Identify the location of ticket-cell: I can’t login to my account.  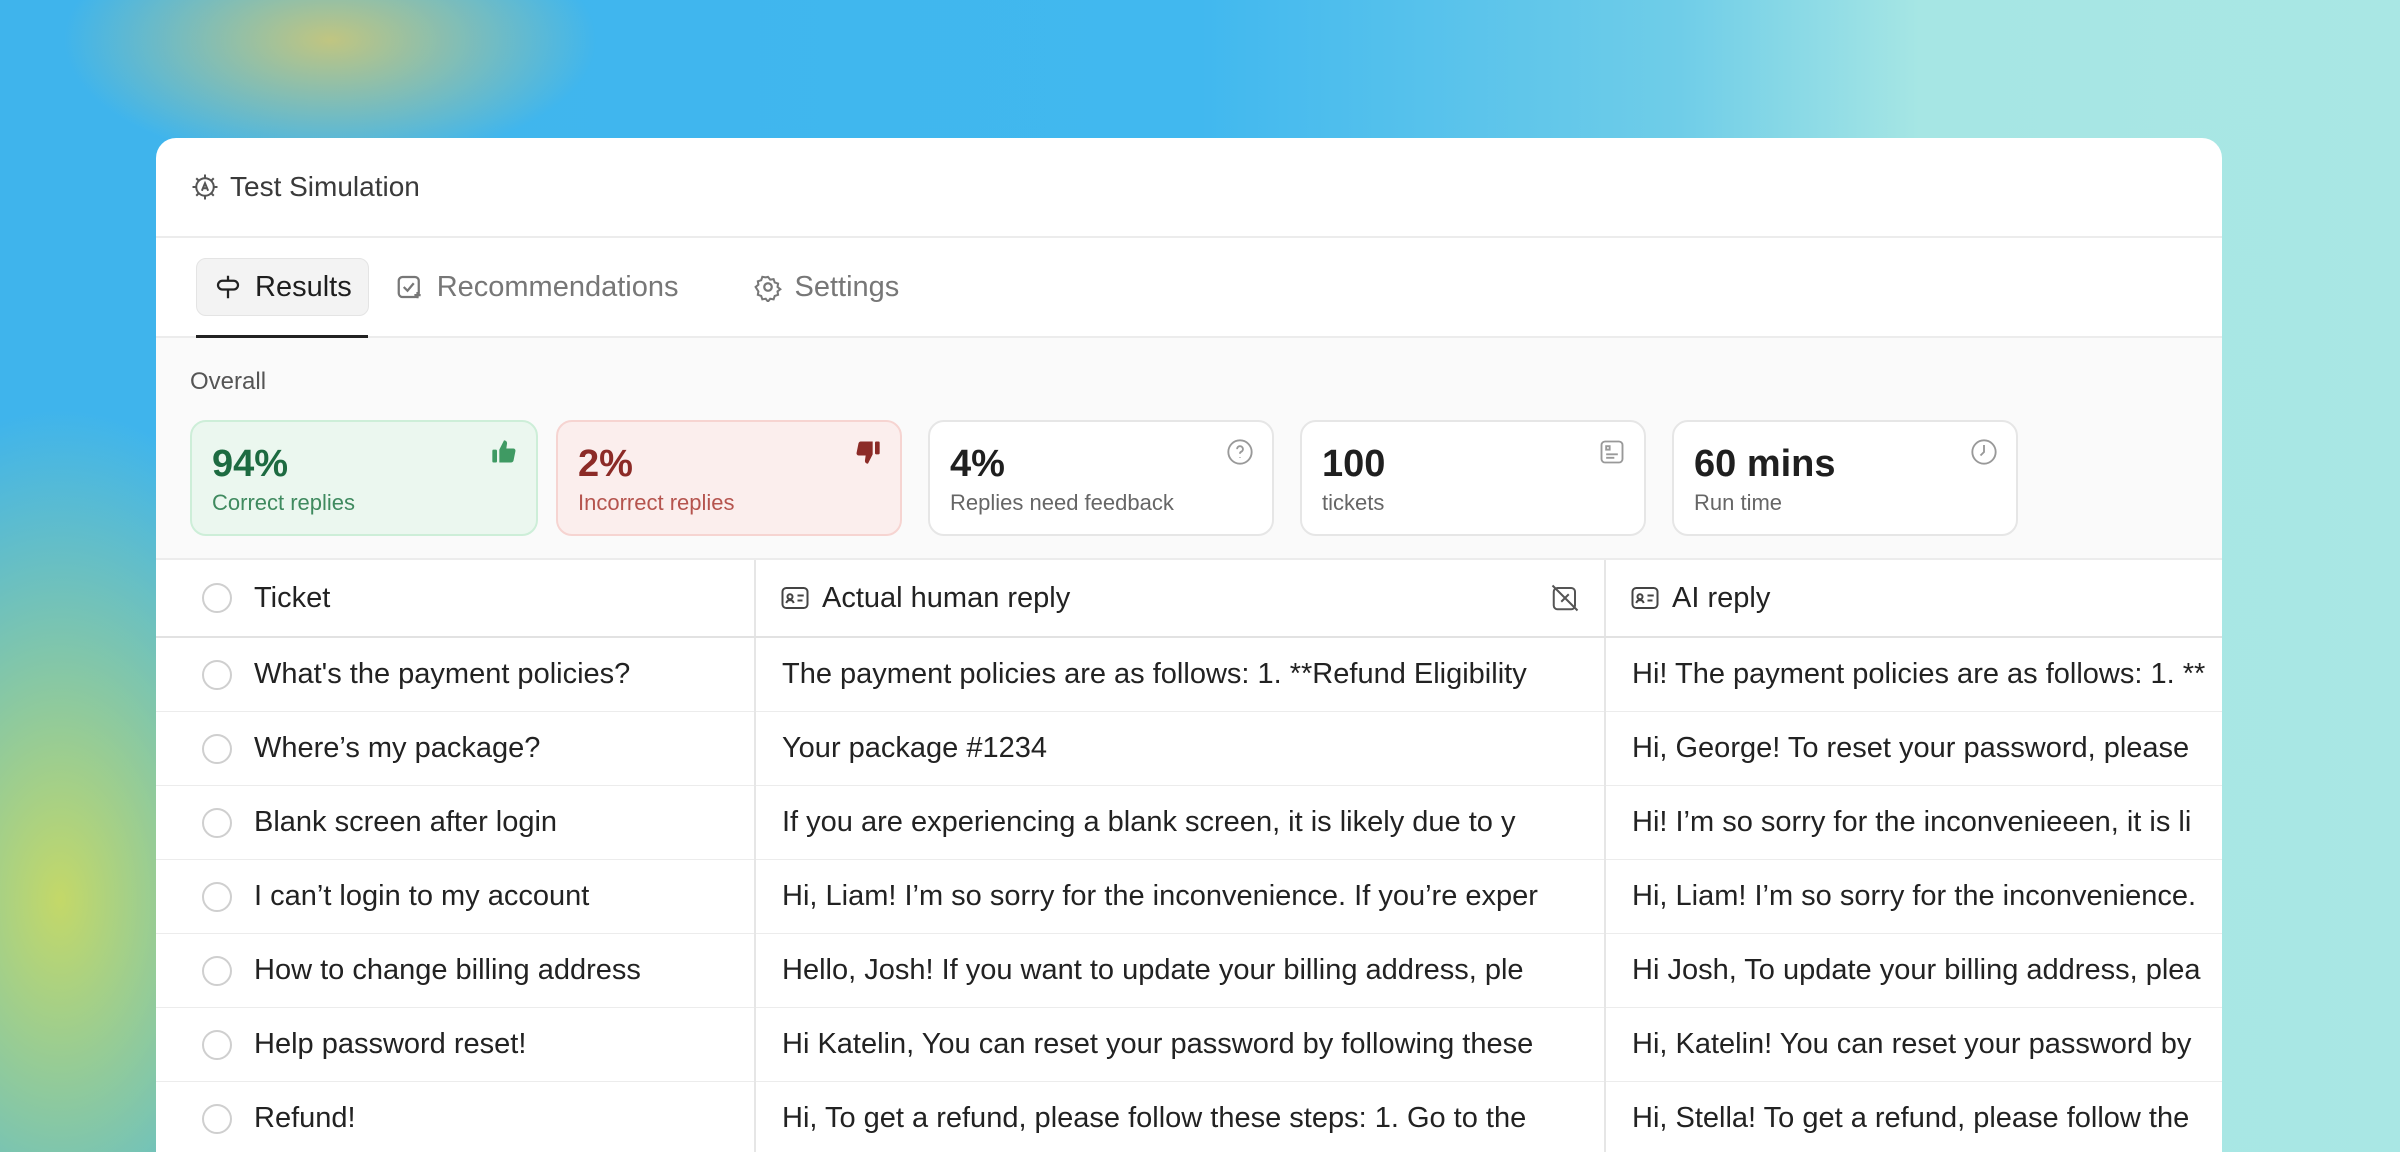
(422, 896).